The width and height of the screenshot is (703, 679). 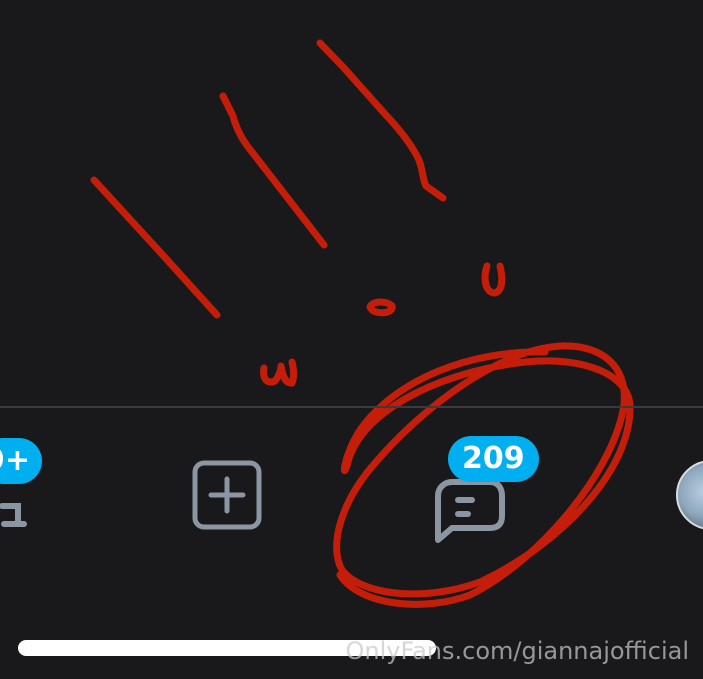 What do you see at coordinates (517, 651) in the screenshot?
I see `watermark-text: OnlyFans.com/giannajofficial` at bounding box center [517, 651].